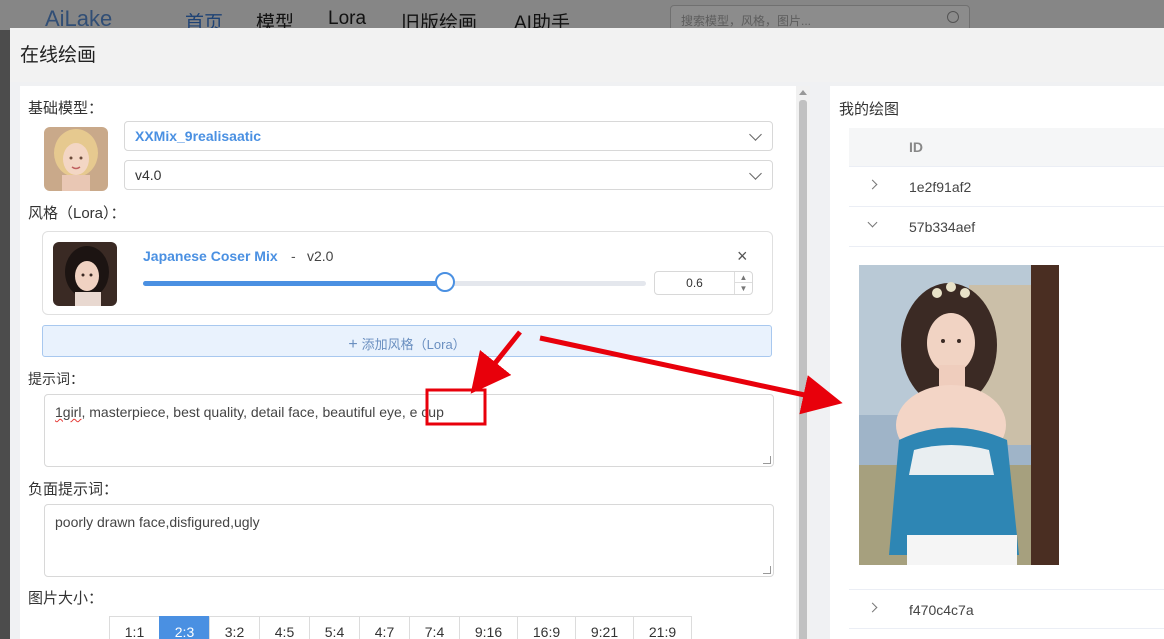  What do you see at coordinates (694, 283) in the screenshot?
I see `lora-weight-value: 0.6` at bounding box center [694, 283].